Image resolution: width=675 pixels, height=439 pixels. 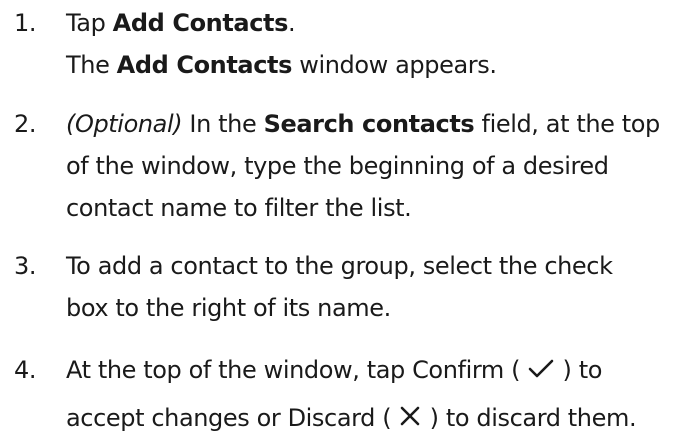 I want to click on step-line: box to the right of its name., so click(x=228, y=308).